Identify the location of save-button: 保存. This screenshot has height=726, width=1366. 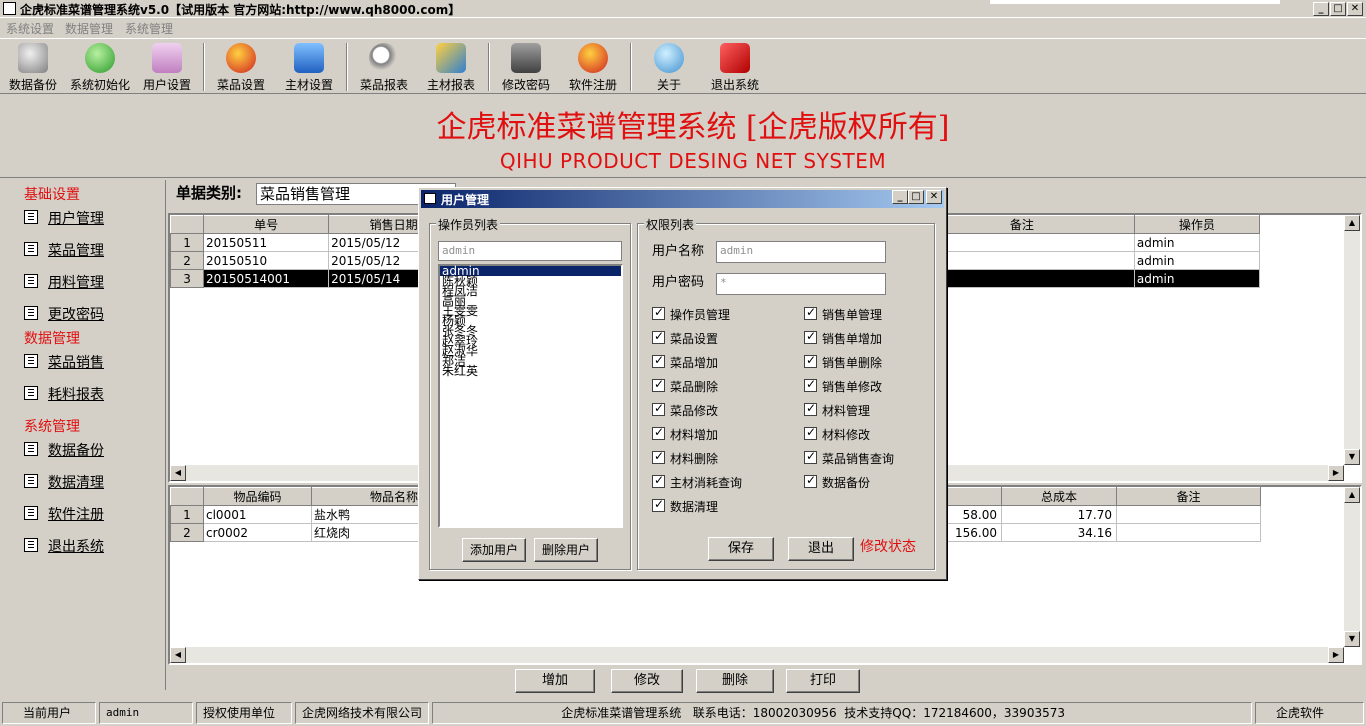
(741, 549).